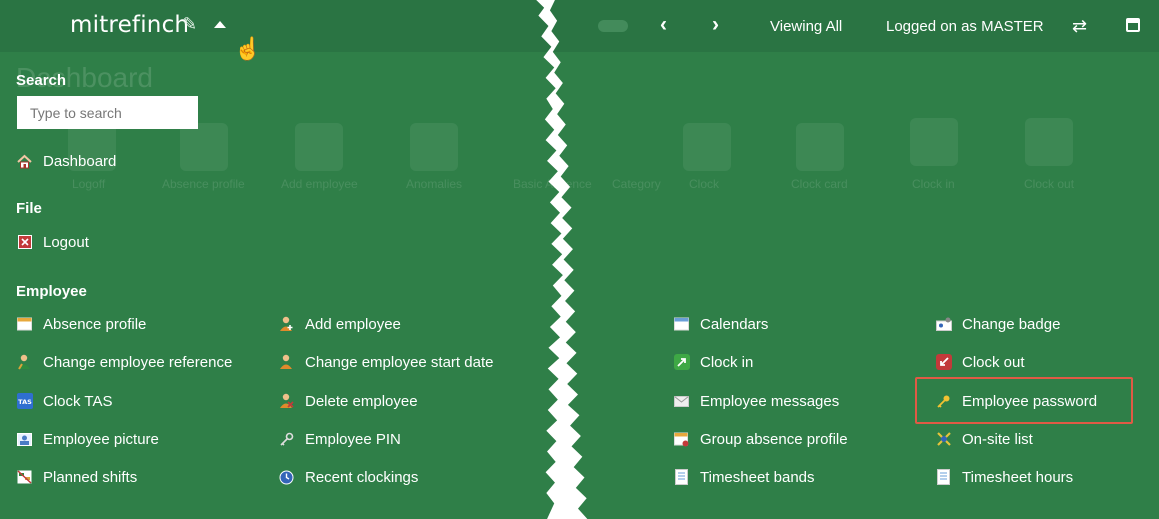 The height and width of the screenshot is (519, 1159). I want to click on menu-item-change-employee-reference: Change employee reference, so click(124, 362).